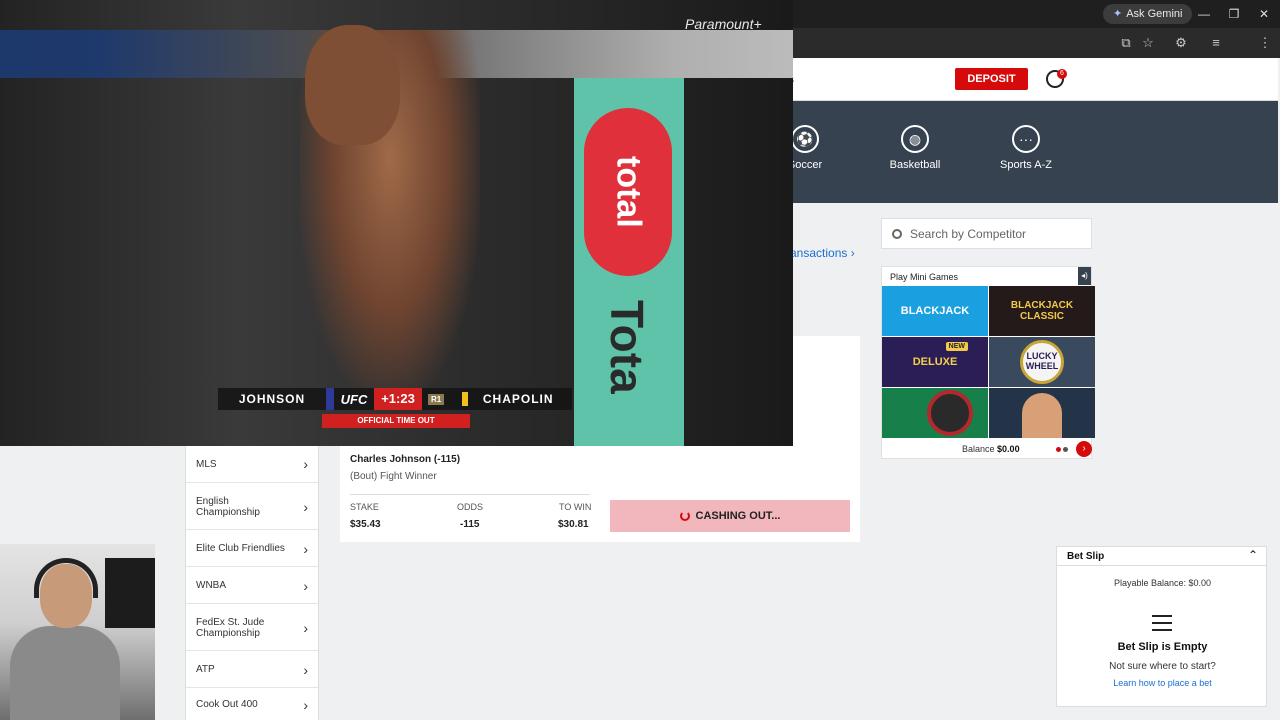 The width and height of the screenshot is (1280, 720). I want to click on league-item-cook-out-400: Cook Out 400 ›, so click(252, 704).